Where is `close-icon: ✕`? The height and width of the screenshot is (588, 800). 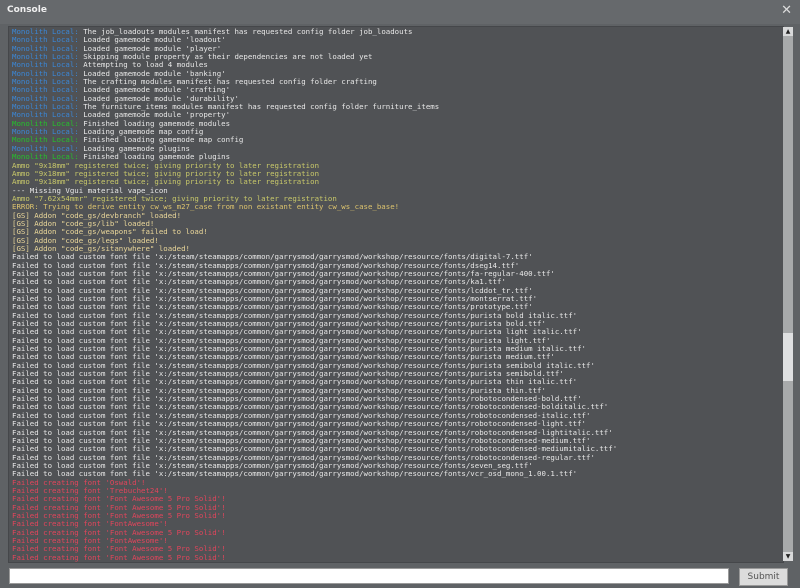
close-icon: ✕ is located at coordinates (786, 11).